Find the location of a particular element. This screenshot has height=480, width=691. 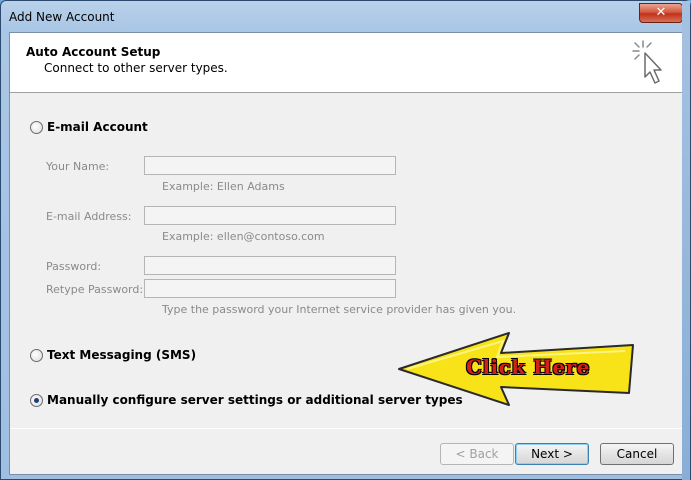

header-title: Auto Account Setup is located at coordinates (93, 52).